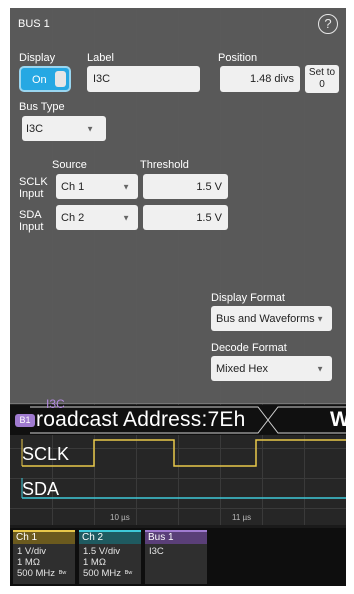 The width and height of the screenshot is (354, 594). I want to click on channel-1-scale: 1 V/div, so click(32, 551).